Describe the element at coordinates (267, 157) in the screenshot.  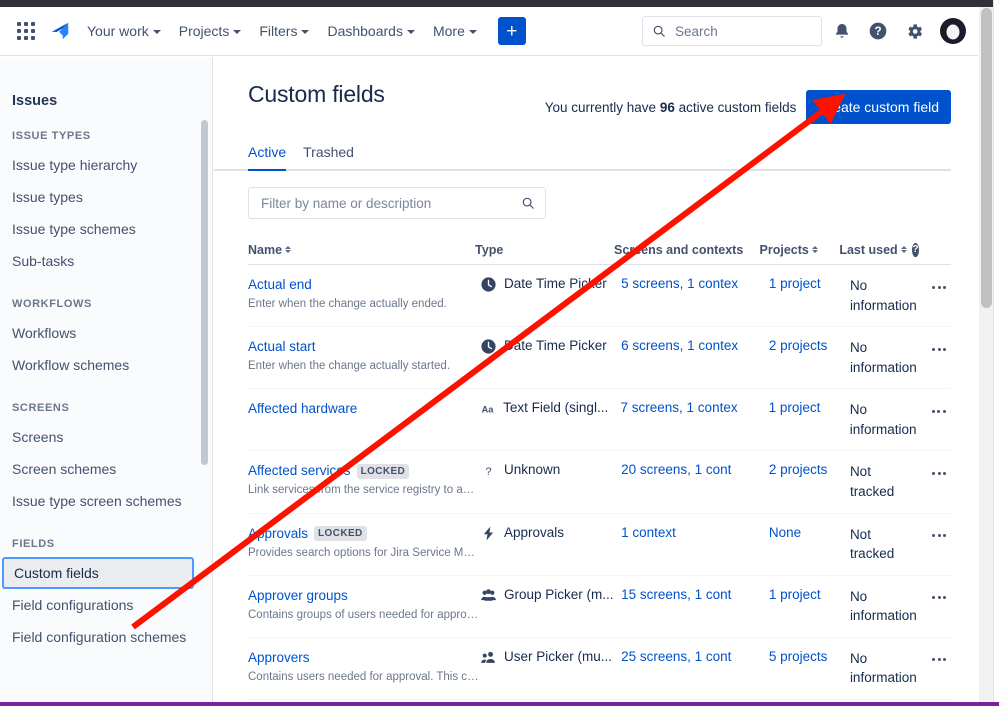
I see `tab-active: Active` at that location.